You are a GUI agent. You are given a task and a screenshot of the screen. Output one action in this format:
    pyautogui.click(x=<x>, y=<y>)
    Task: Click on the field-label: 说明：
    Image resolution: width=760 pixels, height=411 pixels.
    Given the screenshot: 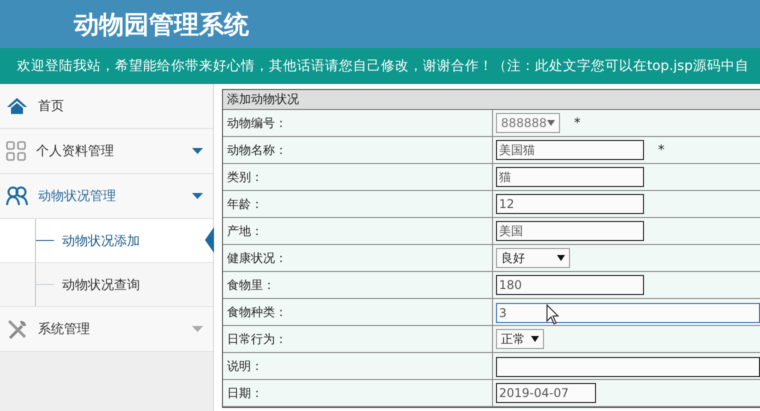 What is the action you would take?
    pyautogui.click(x=245, y=366)
    